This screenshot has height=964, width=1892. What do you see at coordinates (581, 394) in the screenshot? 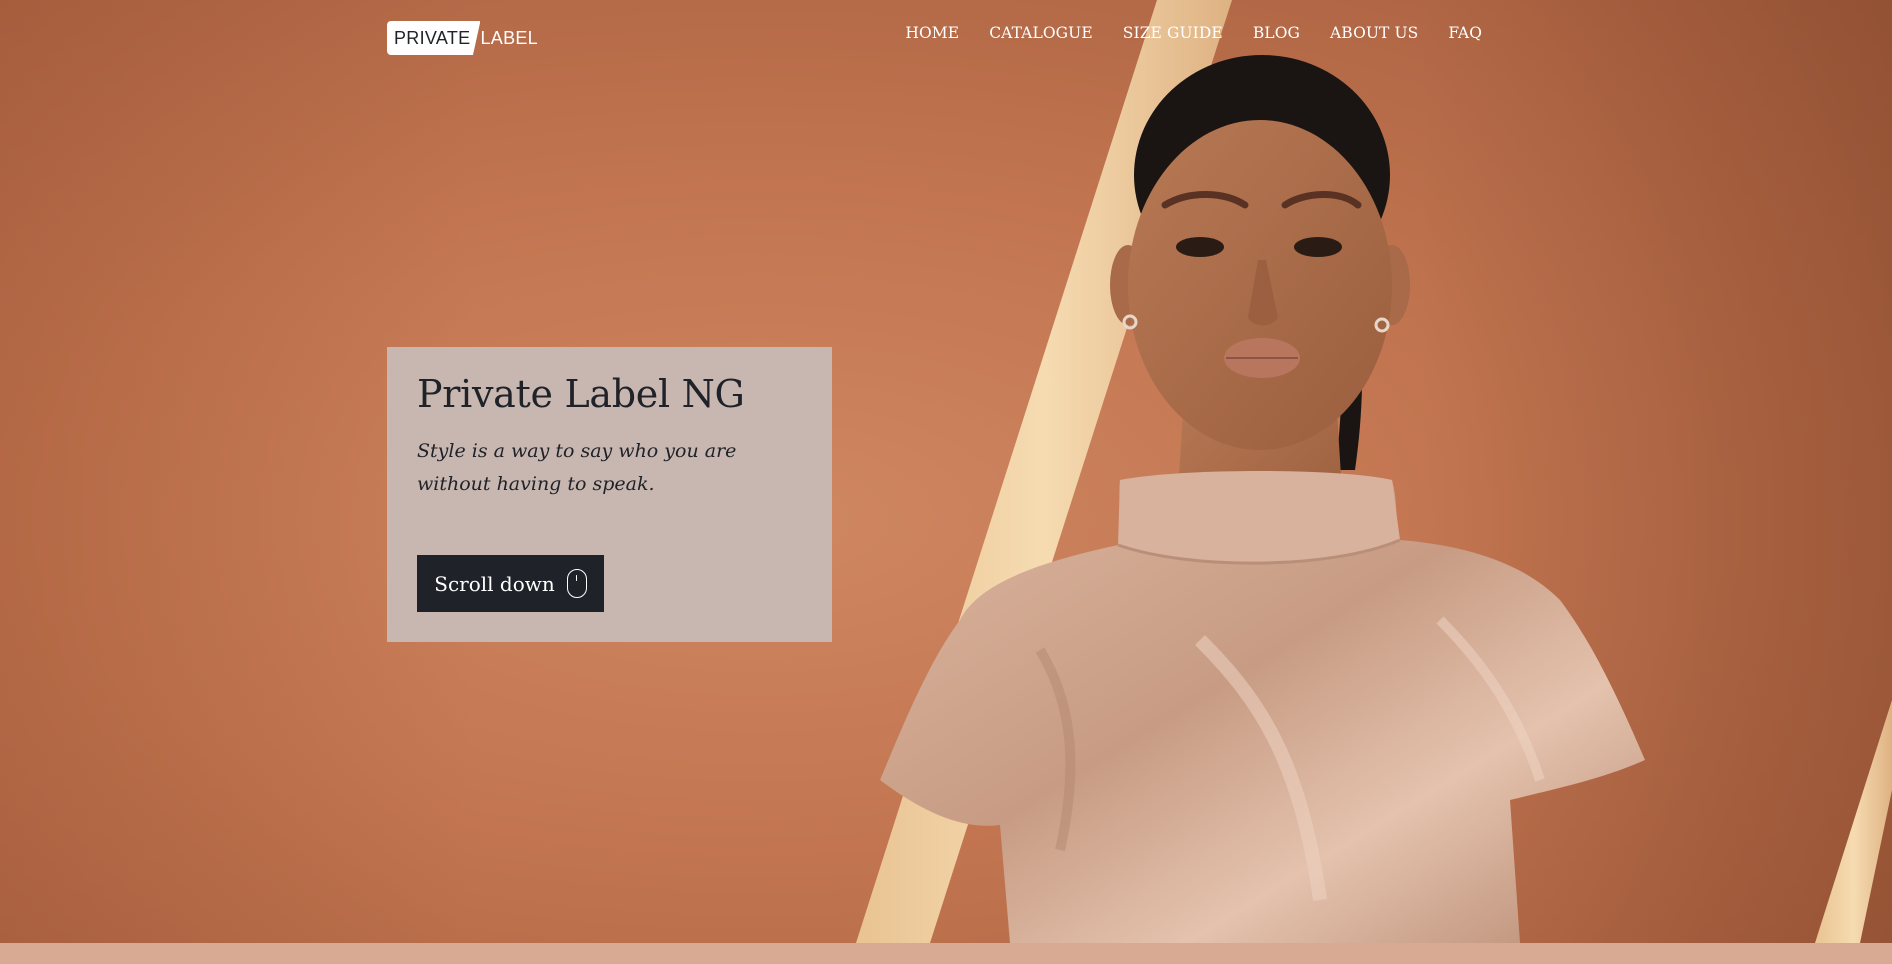
I see `hero-title: Private Label NG` at bounding box center [581, 394].